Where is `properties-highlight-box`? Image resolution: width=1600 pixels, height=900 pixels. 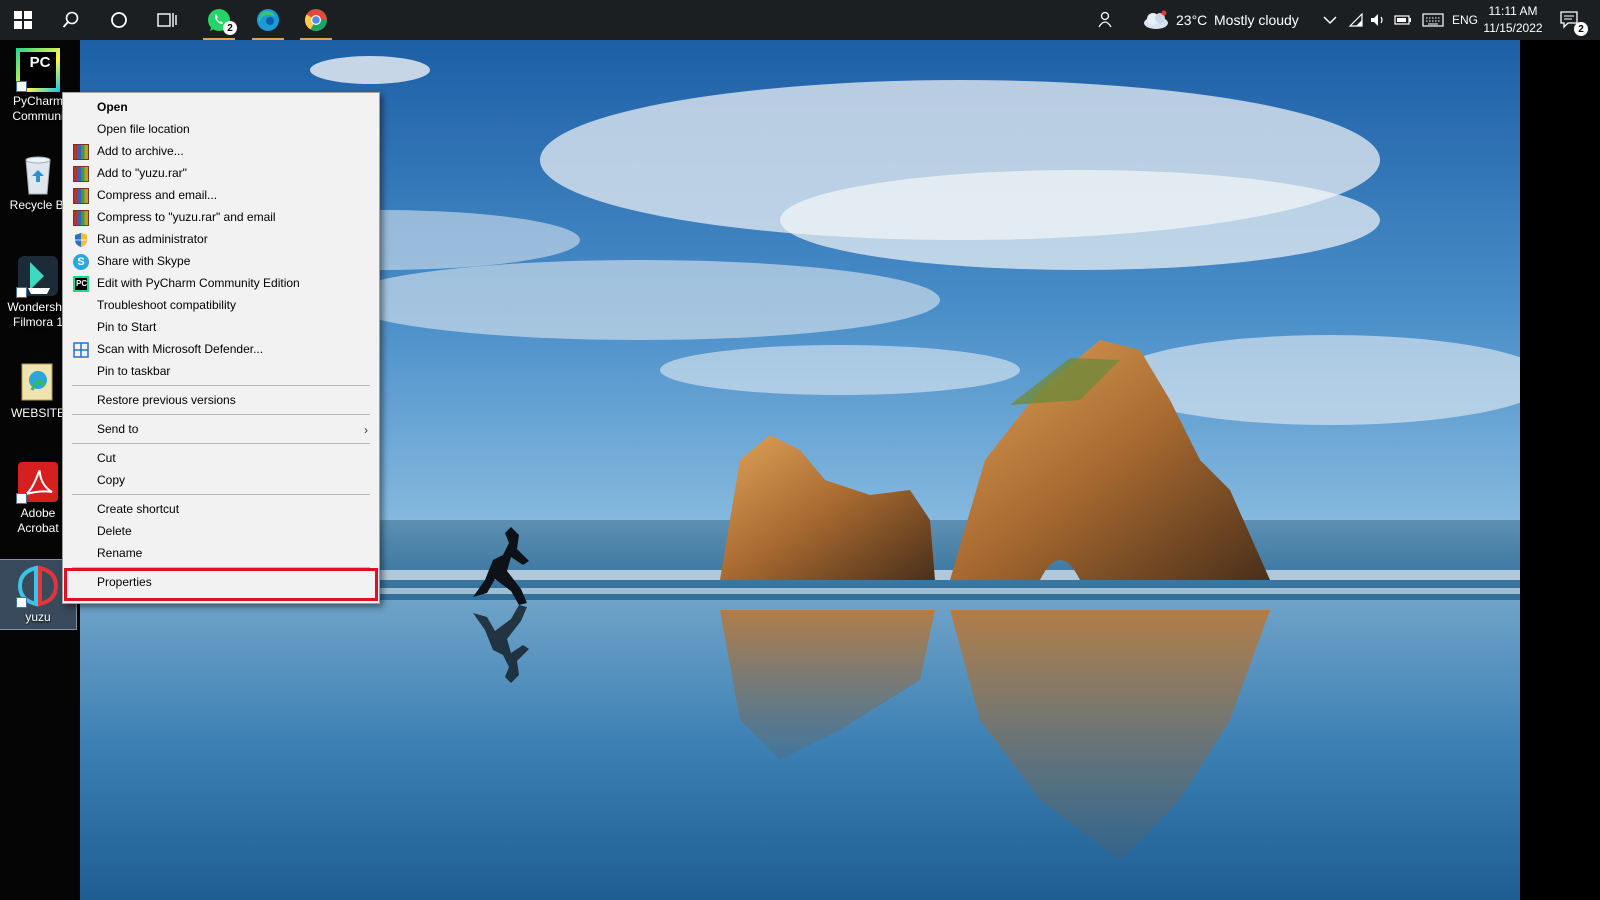
properties-highlight-box is located at coordinates (221, 584).